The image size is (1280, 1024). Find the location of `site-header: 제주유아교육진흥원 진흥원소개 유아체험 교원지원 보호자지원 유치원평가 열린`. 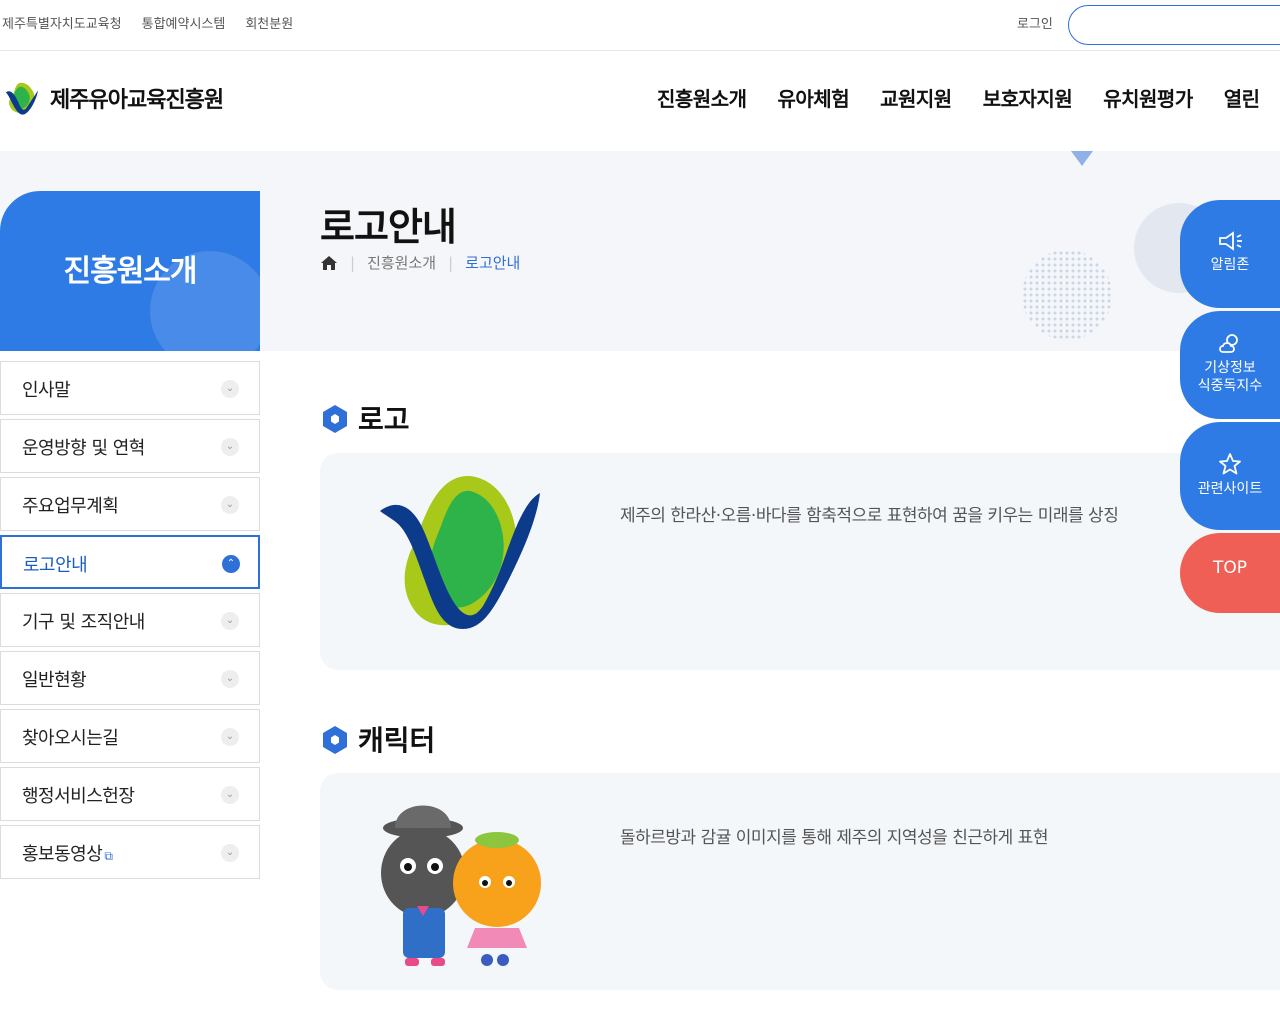

site-header: 제주유아교육진흥원 진흥원소개 유아체험 교원지원 보호자지원 유치원평가 열린 is located at coordinates (640, 101).